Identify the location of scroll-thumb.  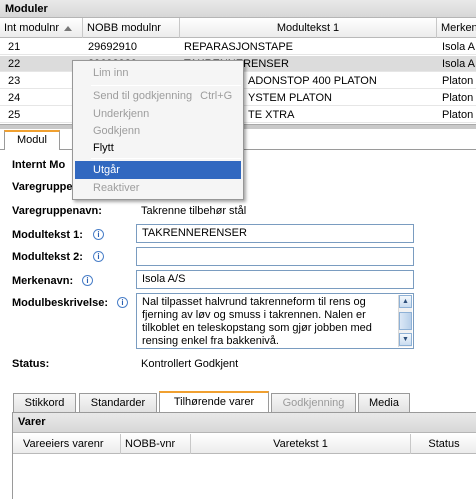
(405, 321).